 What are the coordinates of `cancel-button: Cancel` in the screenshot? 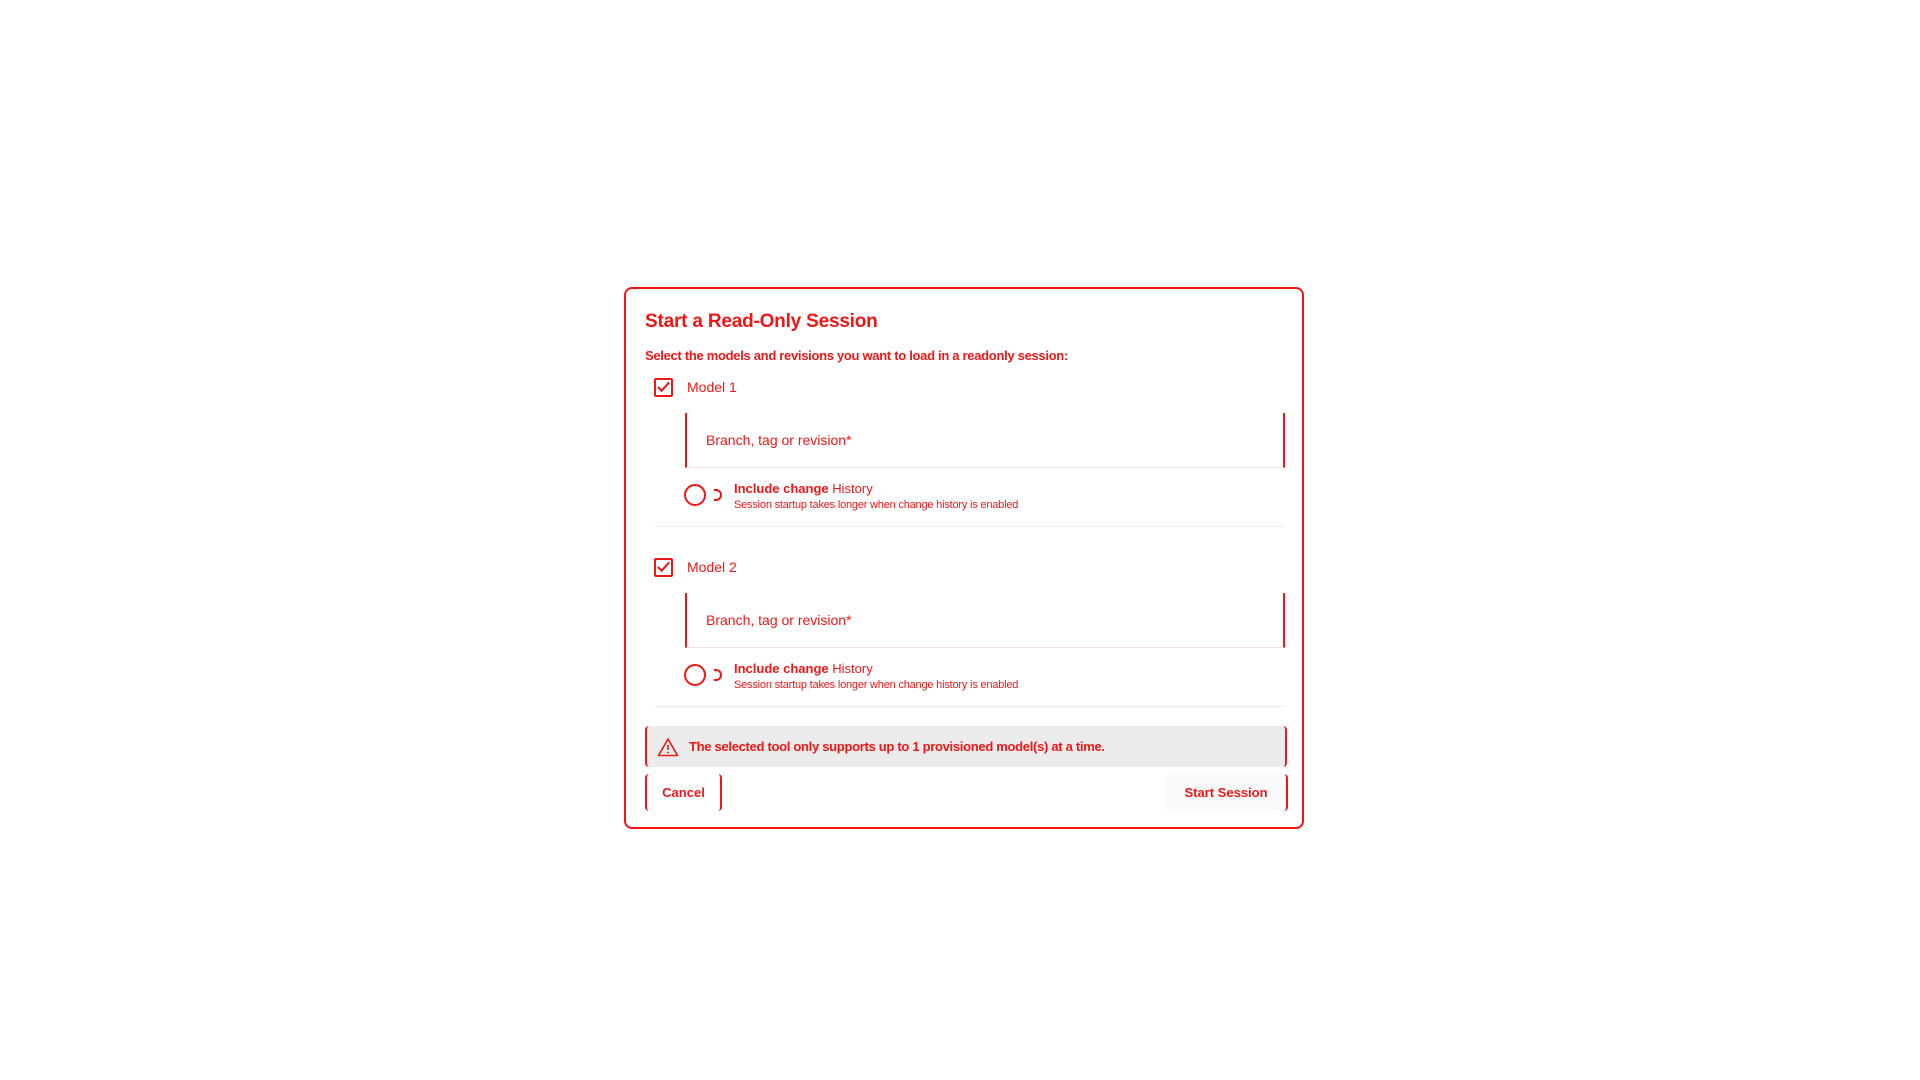 It's located at (683, 792).